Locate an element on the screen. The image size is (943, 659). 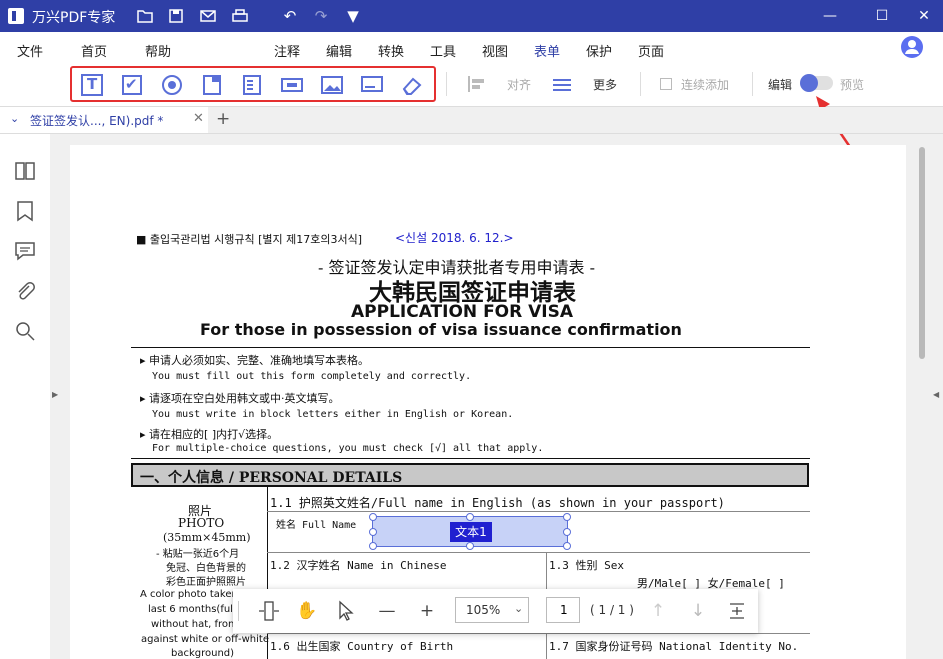
instruction-1-cn: ▸ 申请人必须如实、完整、准确地填写本表格。 is located at coordinates (255, 360).